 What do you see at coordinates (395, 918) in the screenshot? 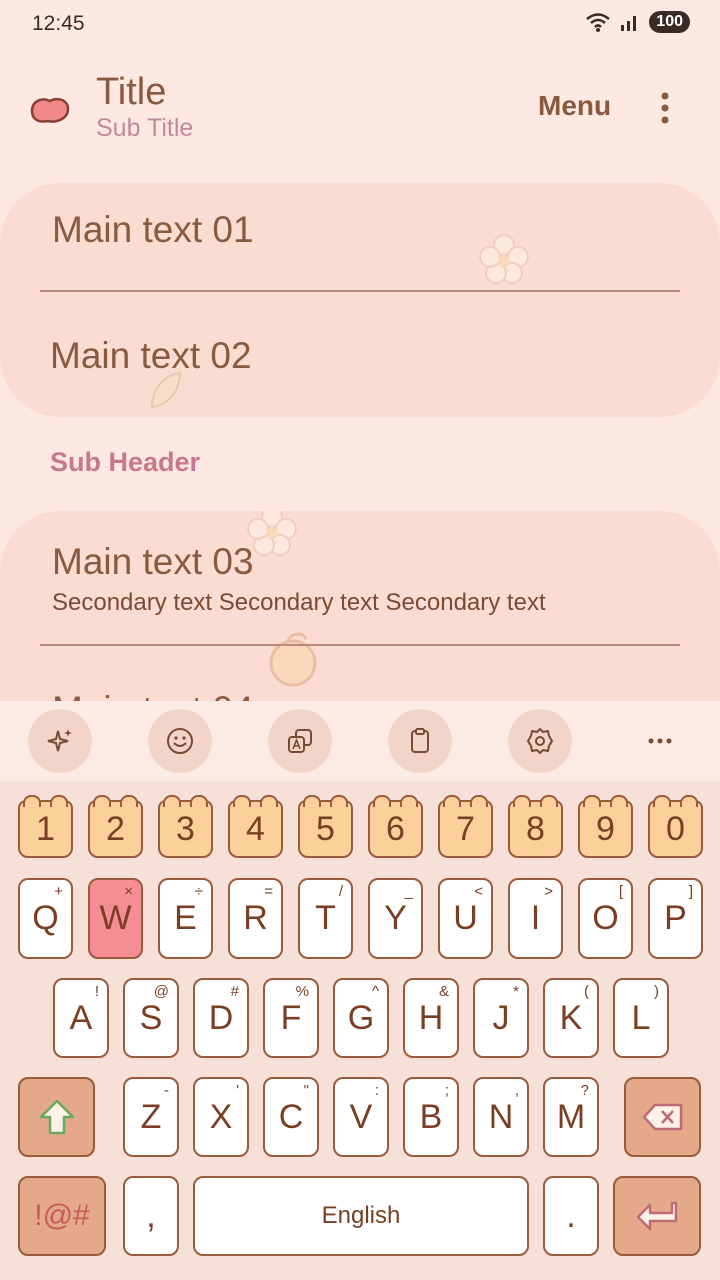
I see `key-y: Y _` at bounding box center [395, 918].